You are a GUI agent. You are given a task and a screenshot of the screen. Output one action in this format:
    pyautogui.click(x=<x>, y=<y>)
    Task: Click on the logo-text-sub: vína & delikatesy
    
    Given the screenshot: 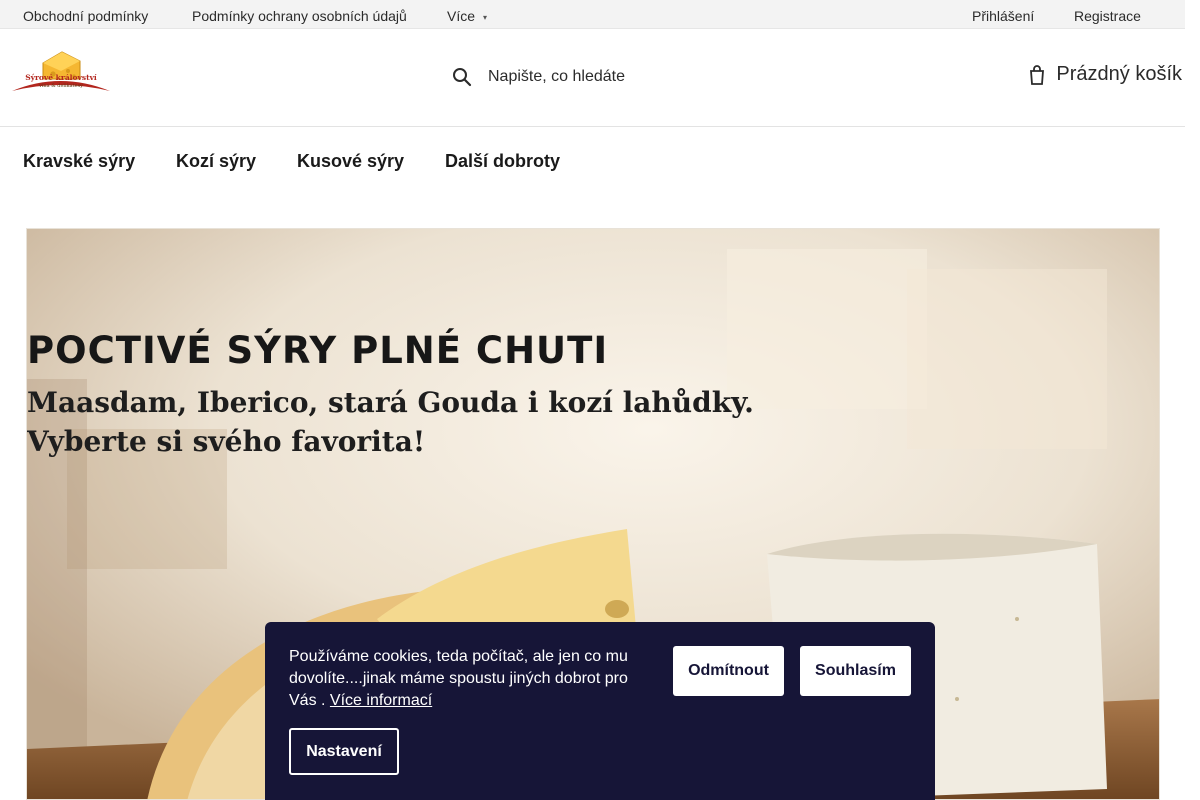 What is the action you would take?
    pyautogui.click(x=60, y=85)
    